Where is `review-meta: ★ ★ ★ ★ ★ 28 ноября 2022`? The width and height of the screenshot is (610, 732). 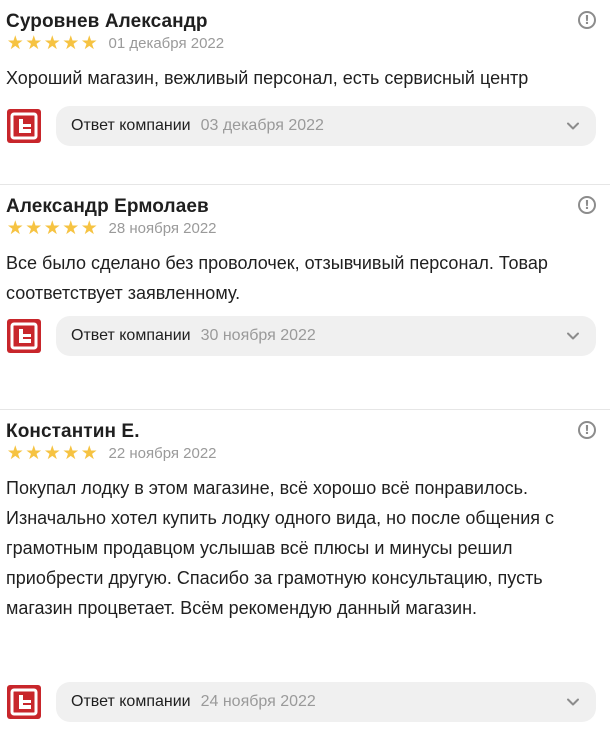
review-meta: ★ ★ ★ ★ ★ 28 ноября 2022 is located at coordinates (302, 228).